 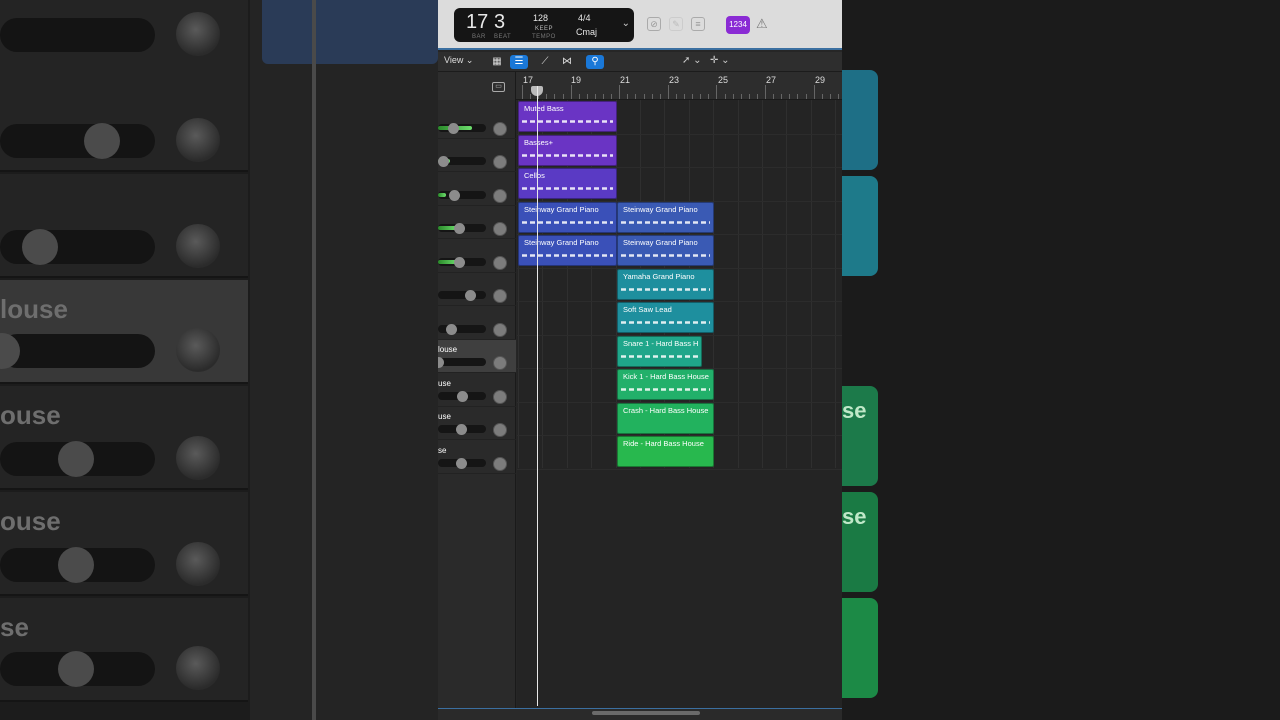 What do you see at coordinates (679, 86) in the screenshot?
I see `bar-ruler: 17 19 21 23 25 27 29` at bounding box center [679, 86].